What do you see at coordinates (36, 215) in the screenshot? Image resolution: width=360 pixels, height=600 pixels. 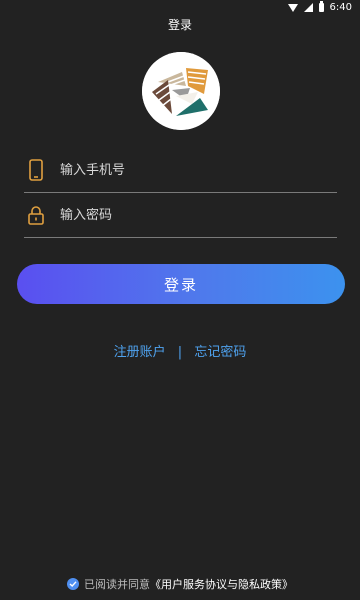 I see `lock-icon` at bounding box center [36, 215].